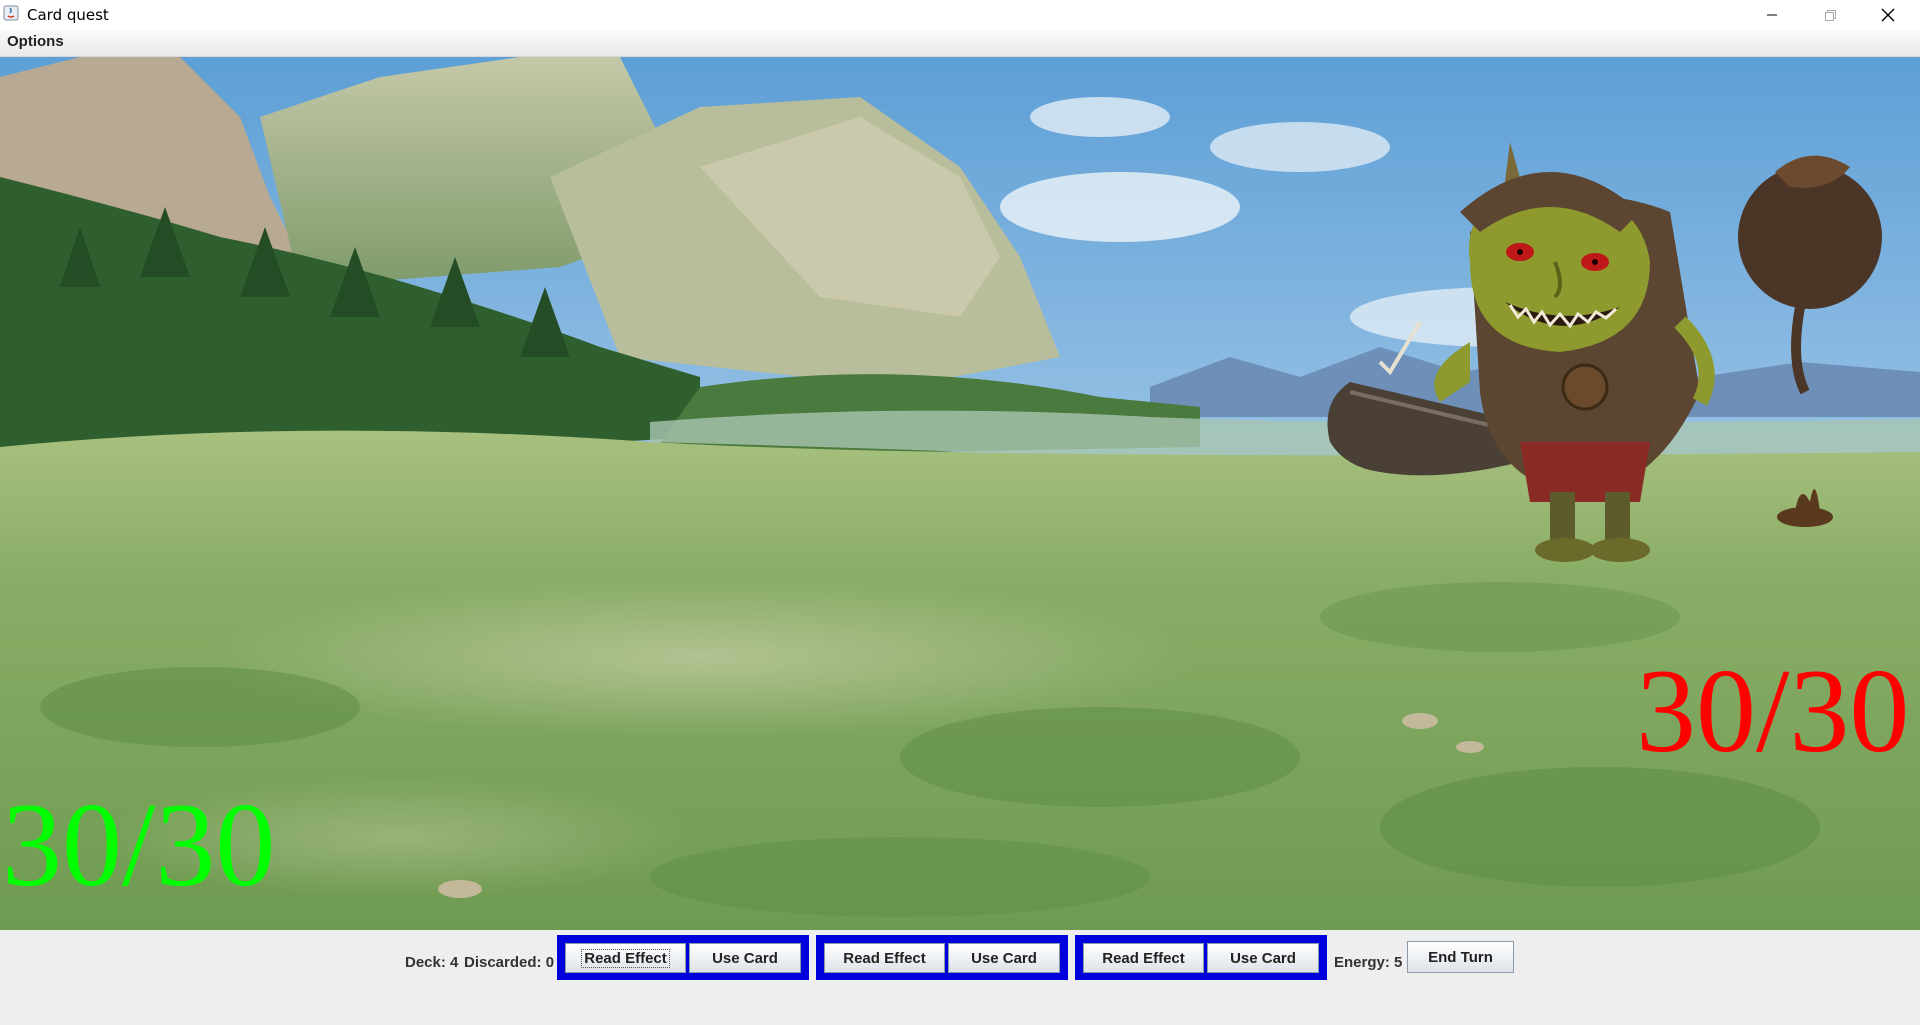  What do you see at coordinates (960, 43) in the screenshot?
I see `menu-bar: Options` at bounding box center [960, 43].